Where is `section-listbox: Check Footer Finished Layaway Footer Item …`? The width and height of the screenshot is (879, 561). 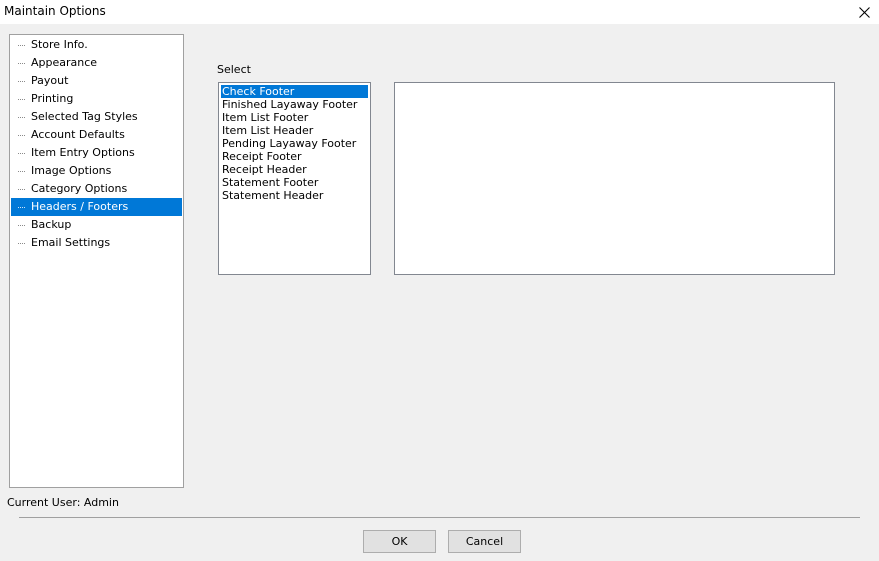 section-listbox: Check Footer Finished Layaway Footer Item … is located at coordinates (294, 178).